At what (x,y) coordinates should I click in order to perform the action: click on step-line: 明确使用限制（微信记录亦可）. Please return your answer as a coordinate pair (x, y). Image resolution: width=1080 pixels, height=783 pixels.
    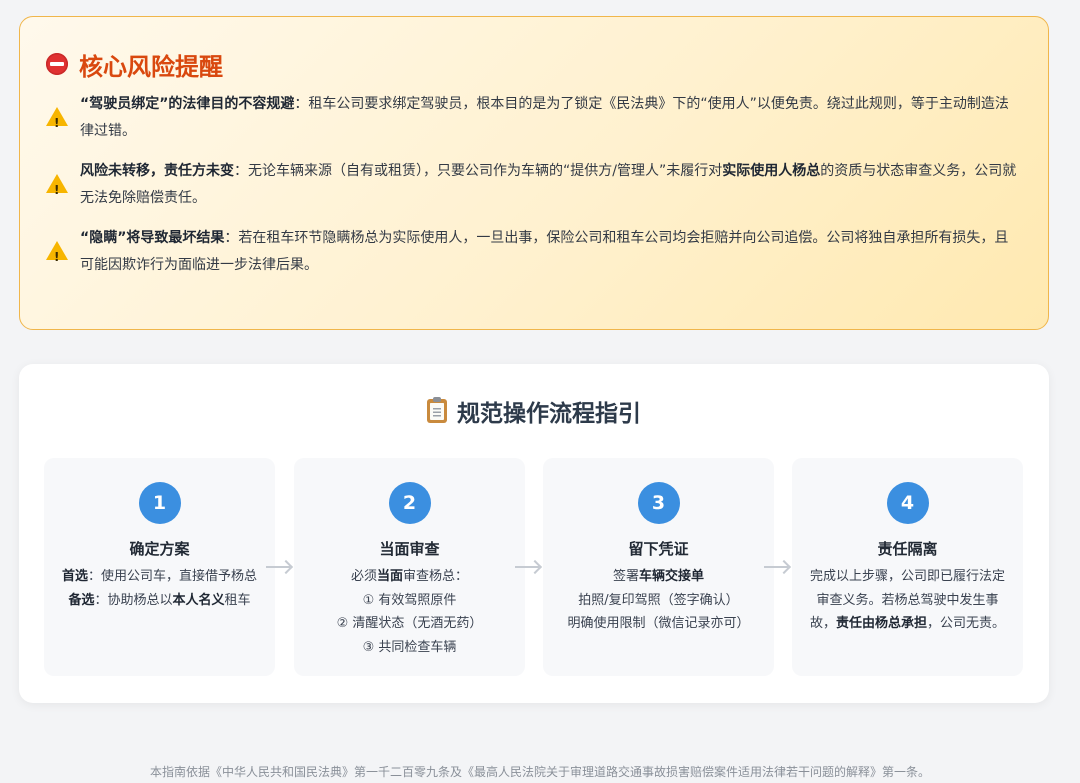
    Looking at the image, I should click on (658, 623).